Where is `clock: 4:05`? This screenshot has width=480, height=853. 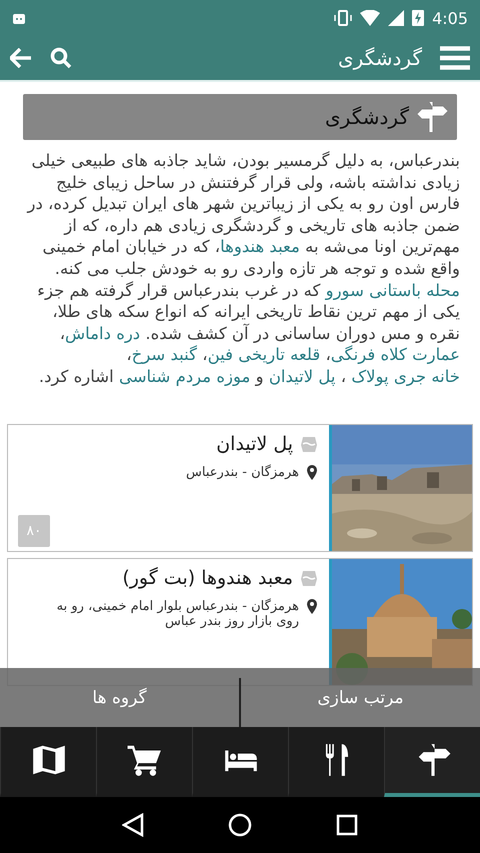 clock: 4:05 is located at coordinates (450, 18).